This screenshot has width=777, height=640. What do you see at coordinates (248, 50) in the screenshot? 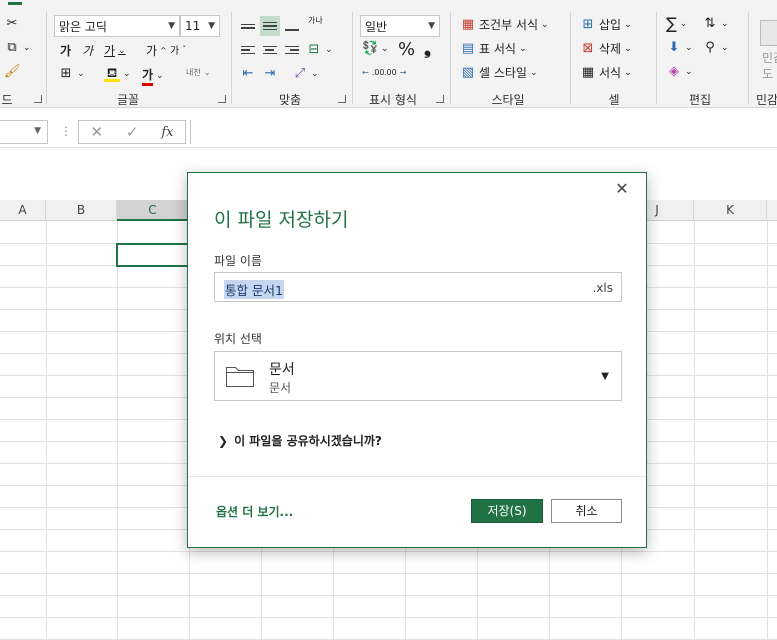
I see `align-left-button` at bounding box center [248, 50].